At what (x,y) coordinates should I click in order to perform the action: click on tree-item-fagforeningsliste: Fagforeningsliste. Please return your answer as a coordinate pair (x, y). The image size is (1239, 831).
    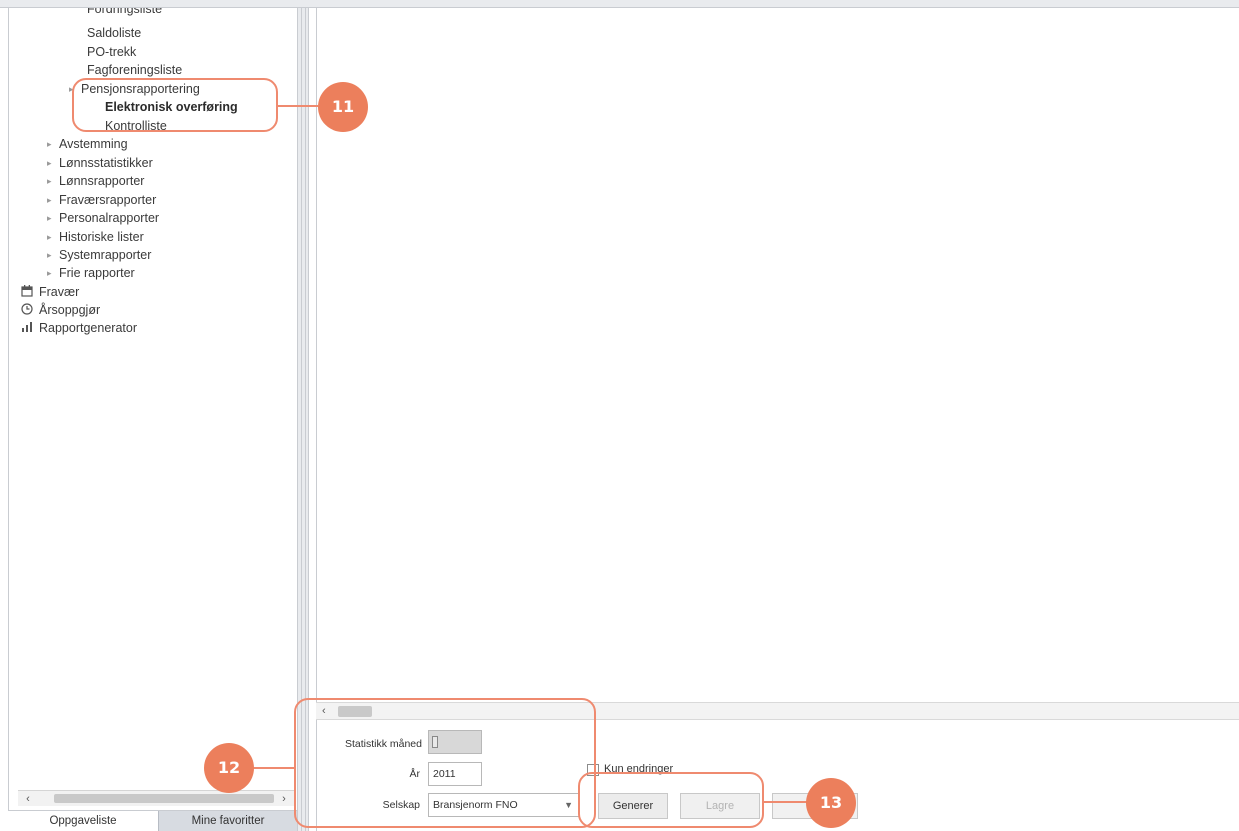
    Looking at the image, I should click on (134, 70).